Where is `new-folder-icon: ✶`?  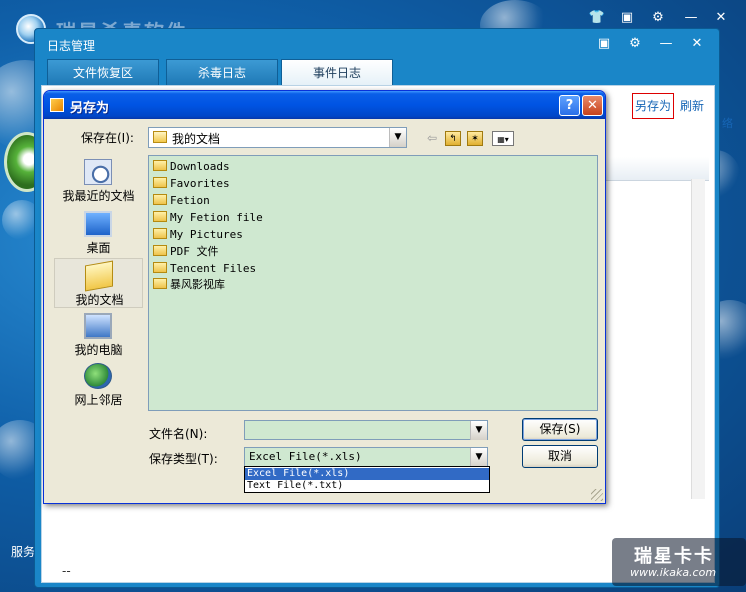
new-folder-icon: ✶ is located at coordinates (475, 138).